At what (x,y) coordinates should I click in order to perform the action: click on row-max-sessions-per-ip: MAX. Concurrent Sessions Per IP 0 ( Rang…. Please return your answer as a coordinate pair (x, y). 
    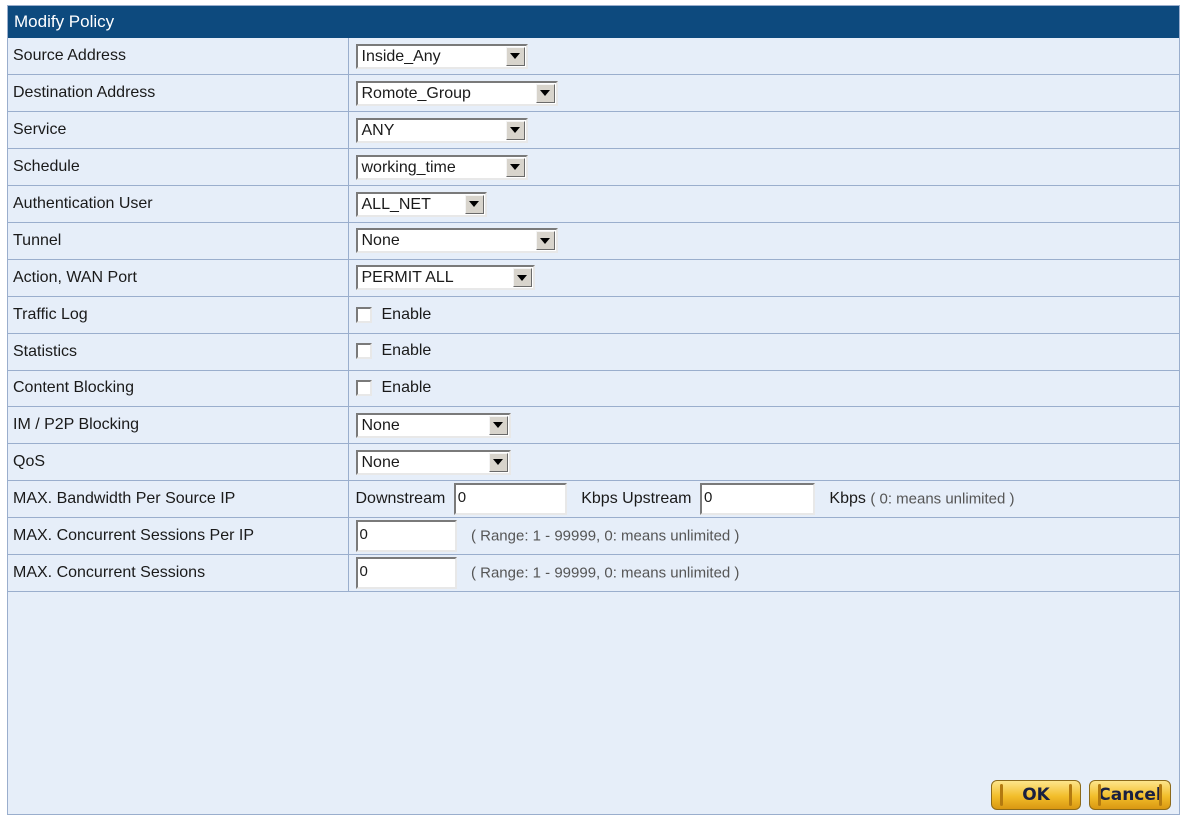
    Looking at the image, I should click on (593, 536).